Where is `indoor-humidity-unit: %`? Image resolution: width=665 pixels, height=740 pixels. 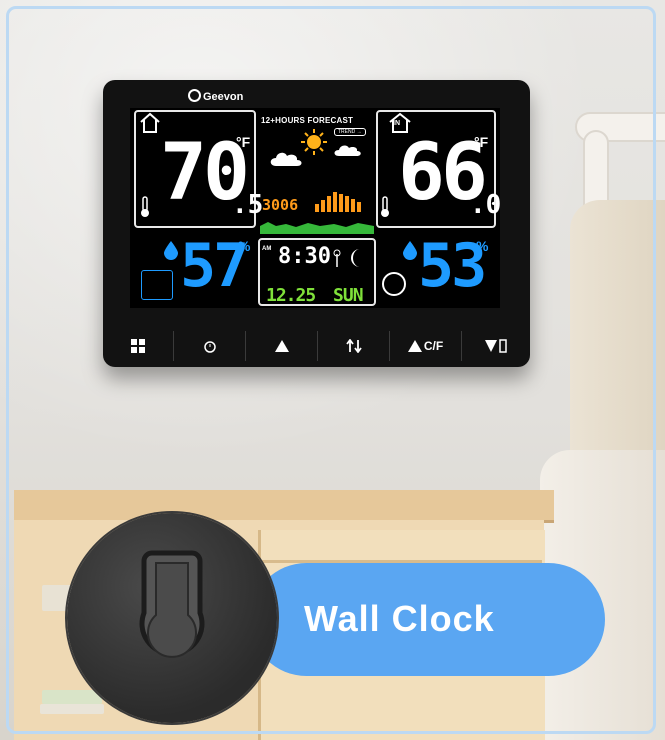 indoor-humidity-unit: % is located at coordinates (482, 246).